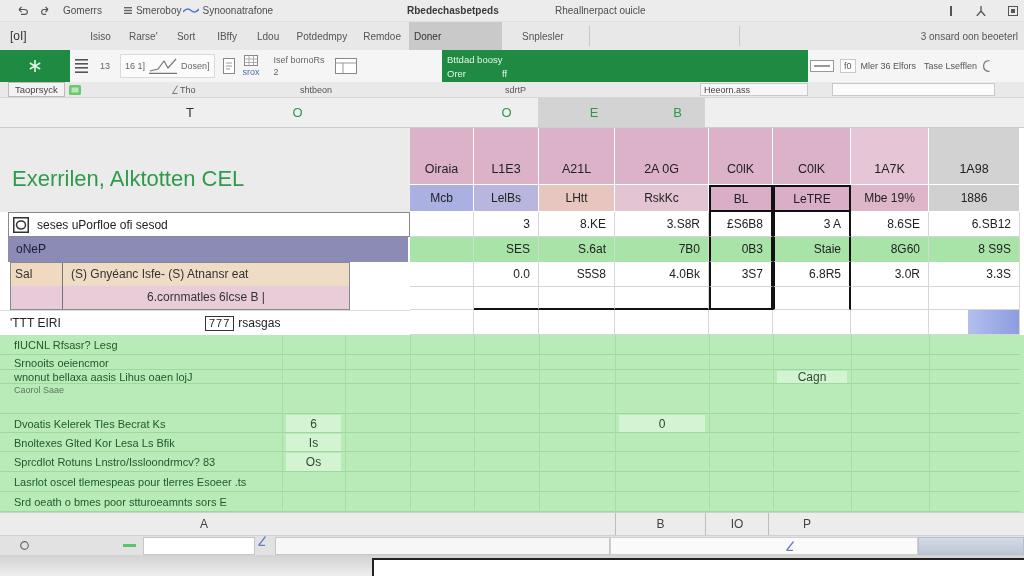 This screenshot has width=1024, height=576. Describe the element at coordinates (313, 462) in the screenshot. I see `table-cell: Os` at that location.